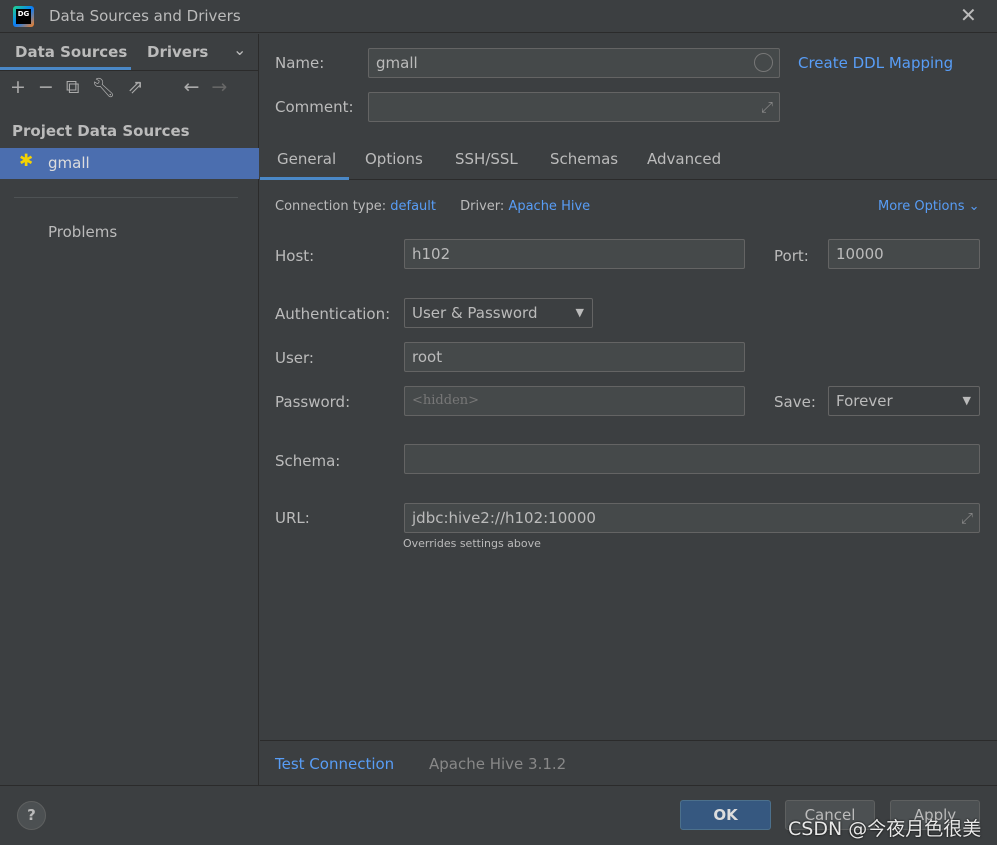 The width and height of the screenshot is (997, 845). What do you see at coordinates (574, 63) in the screenshot?
I see `name-field: gmall` at bounding box center [574, 63].